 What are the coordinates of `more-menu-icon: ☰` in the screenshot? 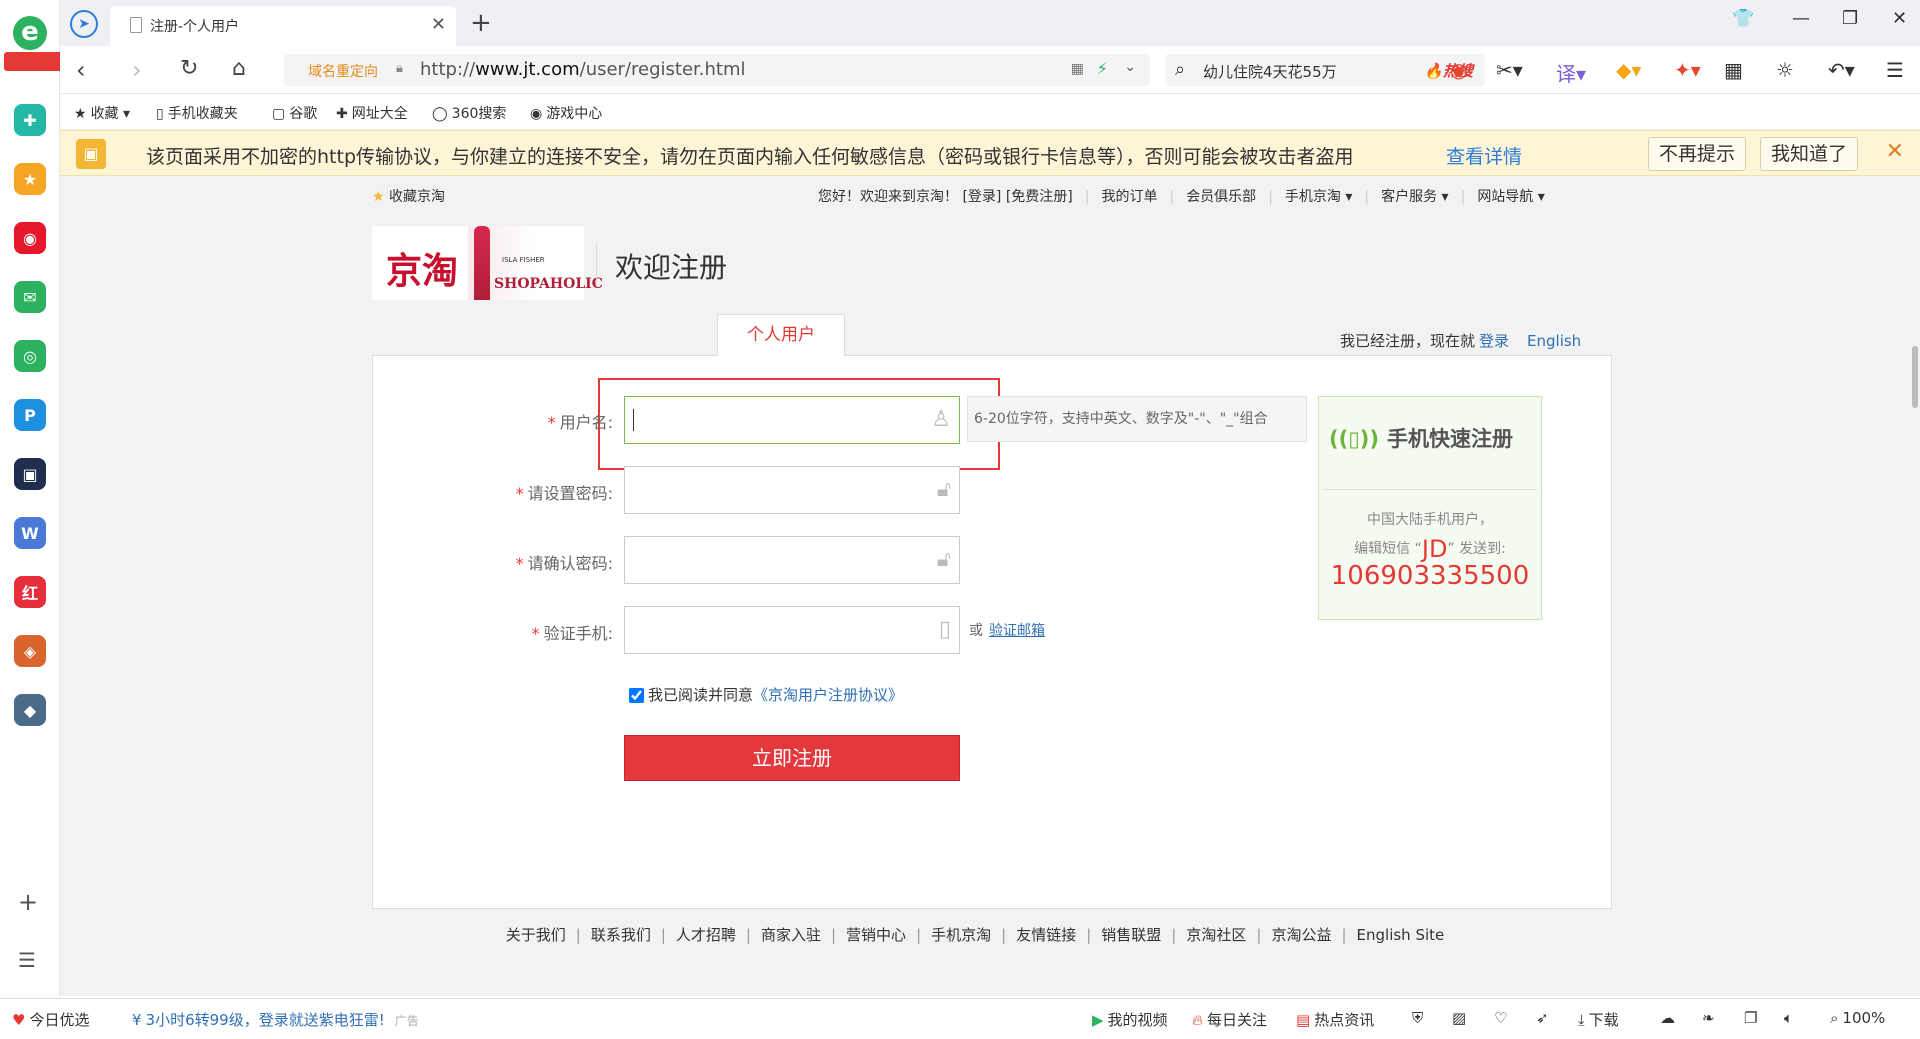 It's located at (1895, 70).